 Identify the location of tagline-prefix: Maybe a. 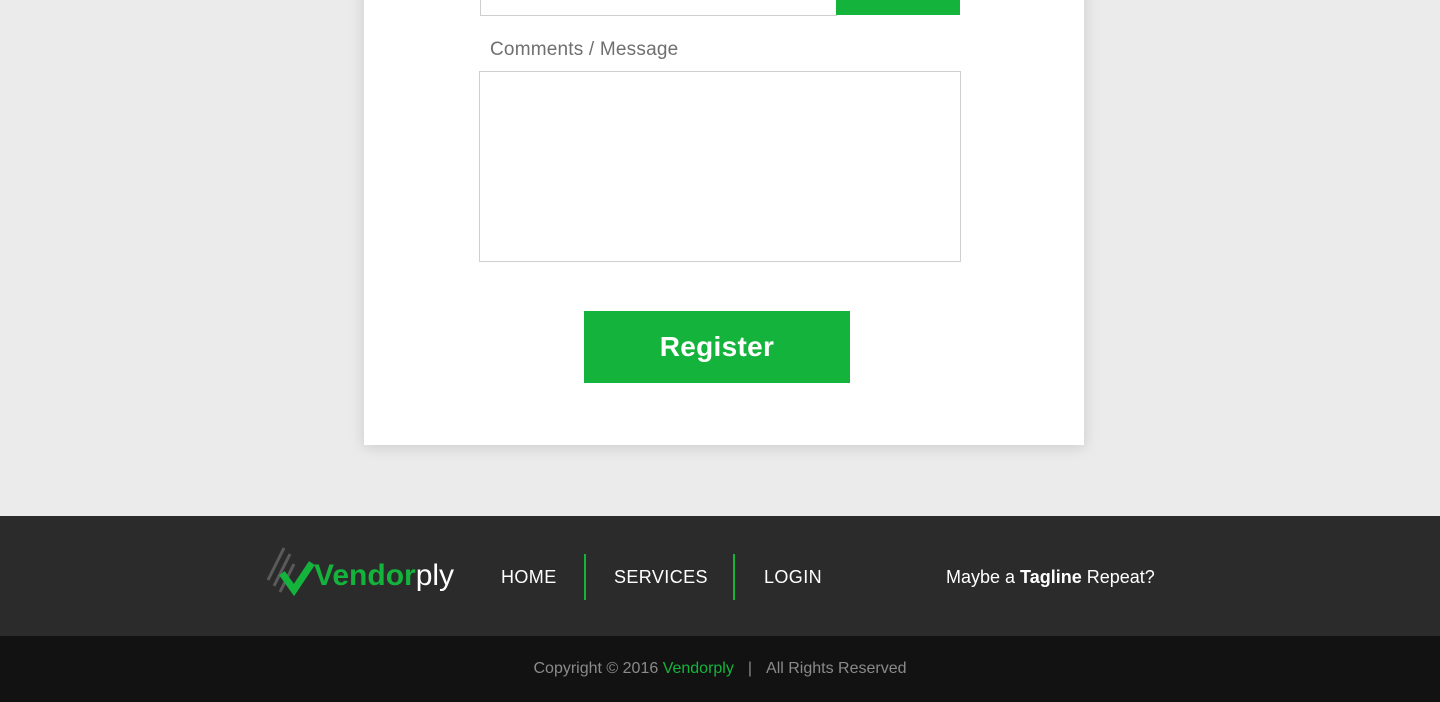
(983, 577).